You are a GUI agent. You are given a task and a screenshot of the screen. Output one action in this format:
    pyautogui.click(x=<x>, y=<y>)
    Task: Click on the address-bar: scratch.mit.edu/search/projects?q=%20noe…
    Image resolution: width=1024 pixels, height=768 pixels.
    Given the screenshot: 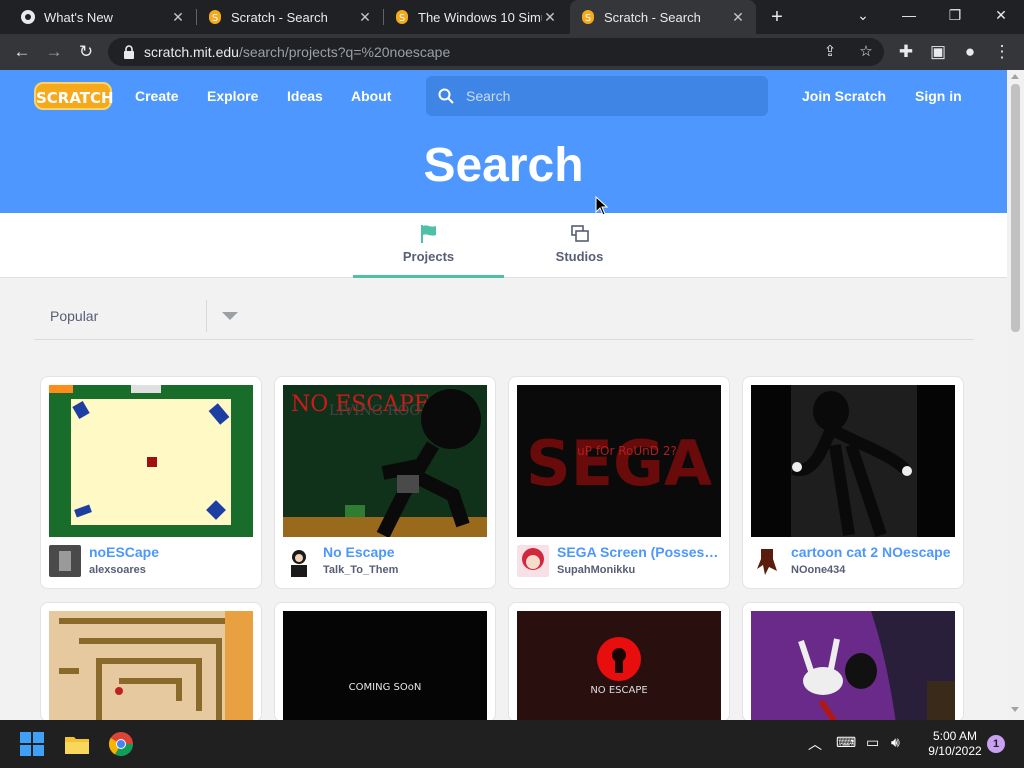 What is the action you would take?
    pyautogui.click(x=496, y=52)
    